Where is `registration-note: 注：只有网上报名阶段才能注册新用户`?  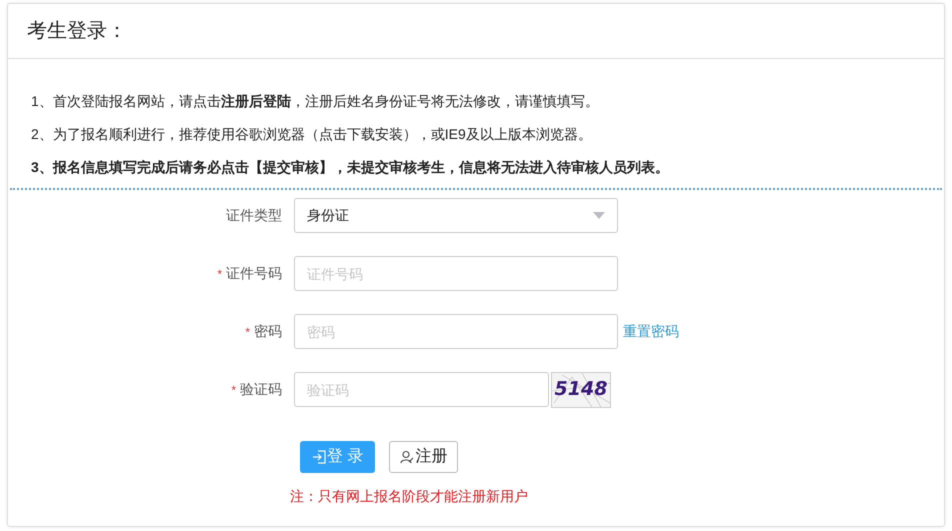 registration-note: 注：只有网上报名阶段才能注册新用户 is located at coordinates (409, 496).